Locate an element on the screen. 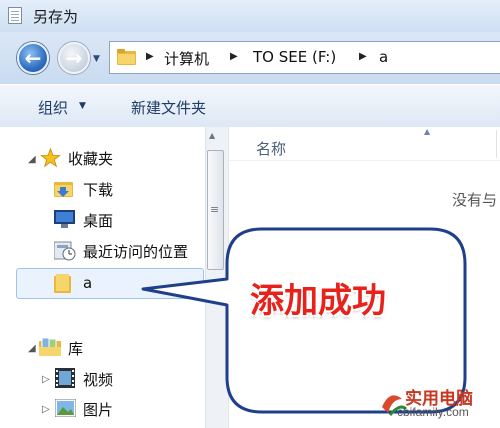  forward-arrow-icon: → is located at coordinates (74, 58).